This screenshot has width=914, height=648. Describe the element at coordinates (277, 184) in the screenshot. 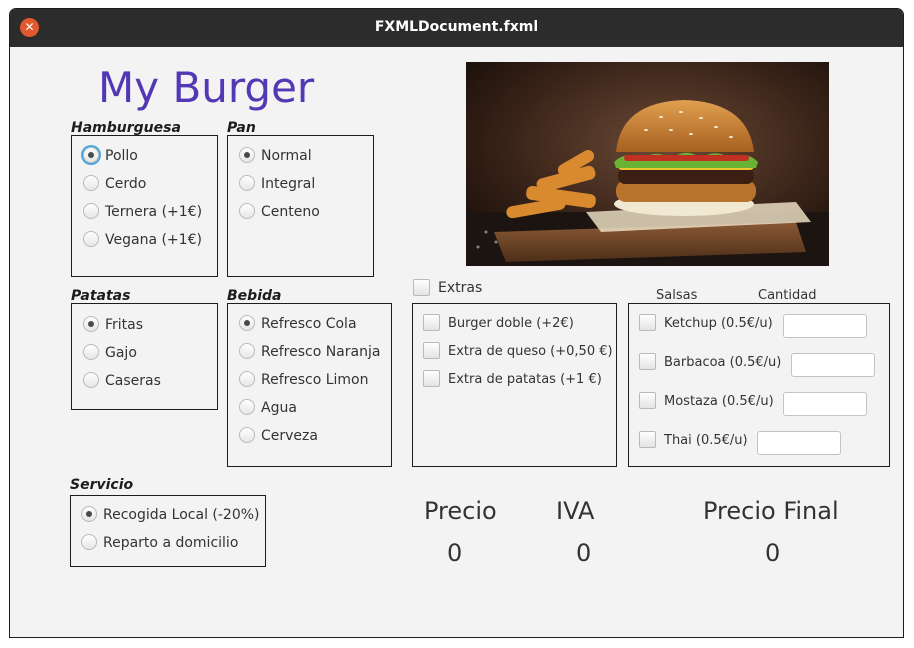

I see `radio-integral: Integral` at that location.